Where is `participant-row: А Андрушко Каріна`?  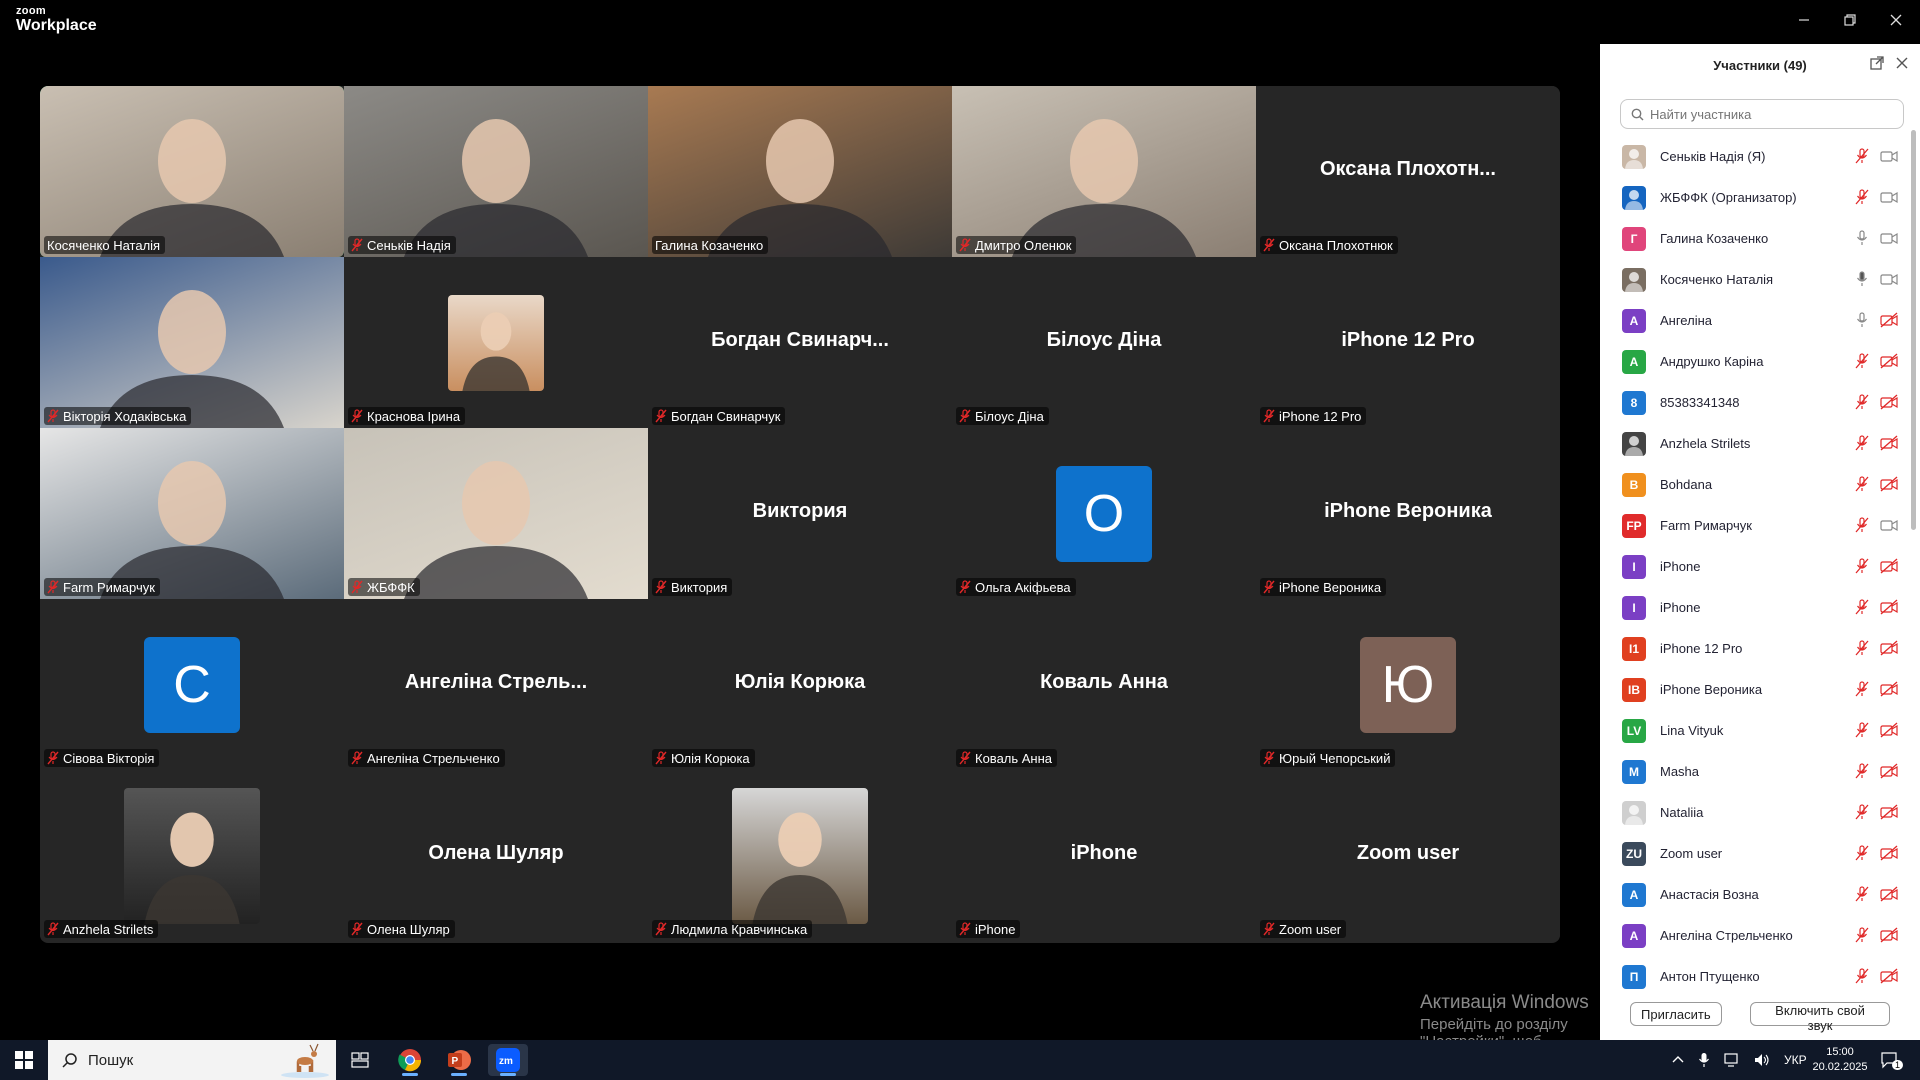 participant-row: А Андрушко Каріна is located at coordinates (1756, 361).